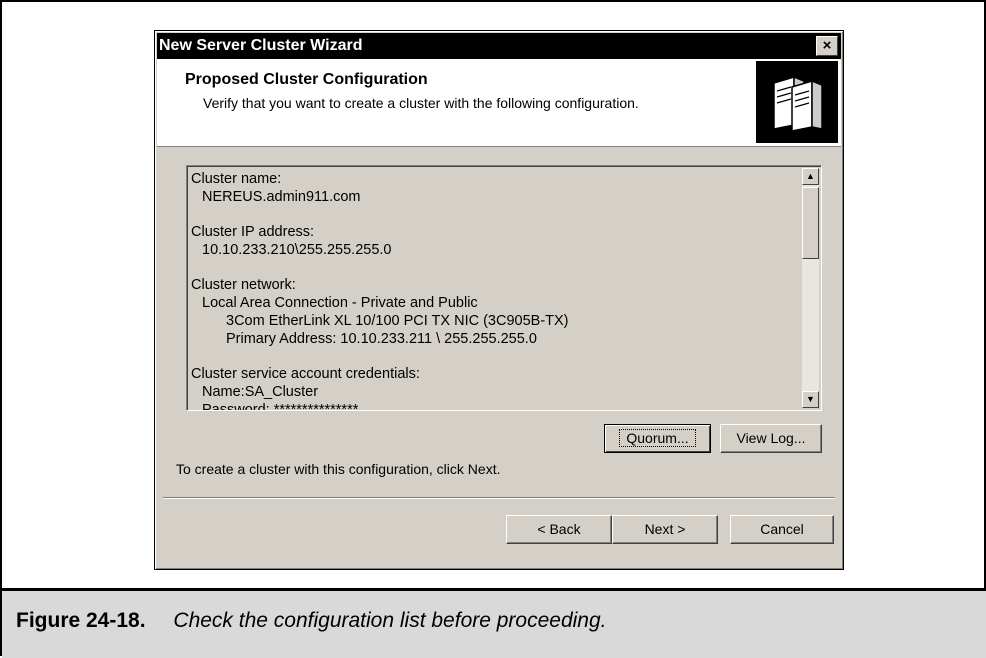 The height and width of the screenshot is (658, 986). I want to click on back-button-label: < Back, so click(559, 529).